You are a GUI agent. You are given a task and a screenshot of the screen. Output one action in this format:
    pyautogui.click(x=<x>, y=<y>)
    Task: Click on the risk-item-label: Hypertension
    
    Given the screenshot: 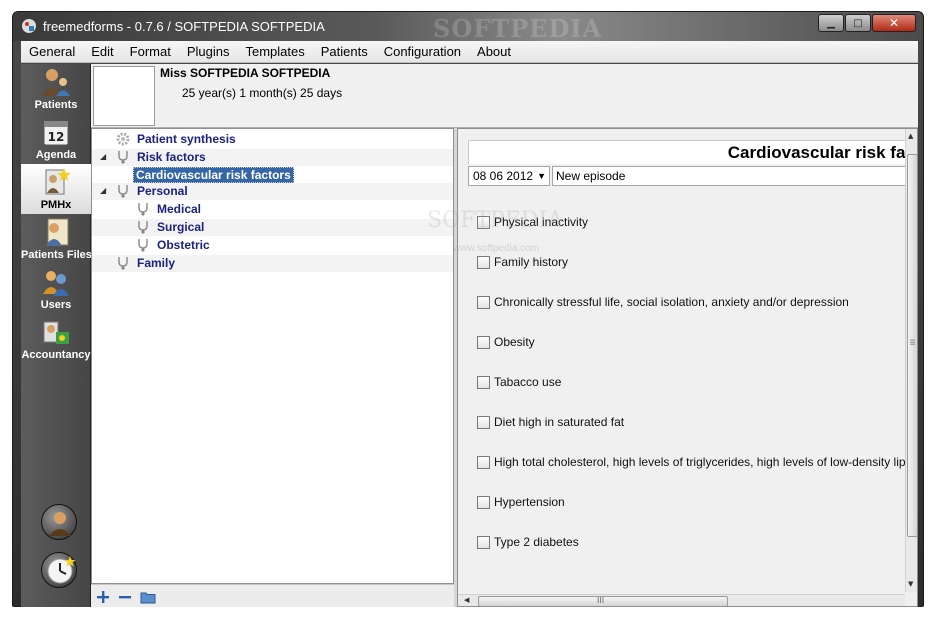 What is the action you would take?
    pyautogui.click(x=529, y=502)
    